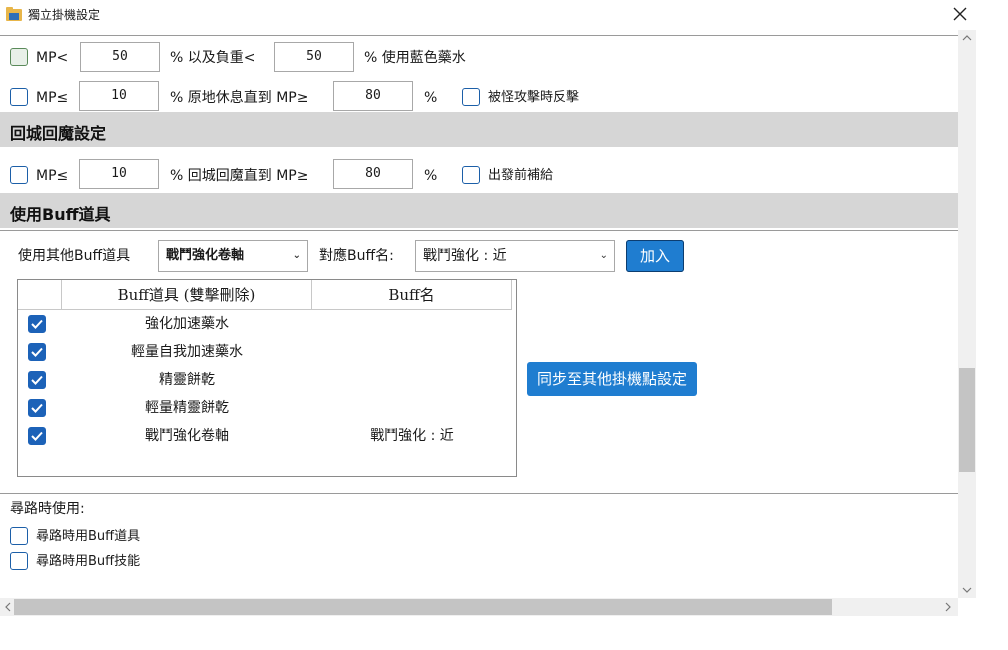 This screenshot has height=650, width=1008. What do you see at coordinates (187, 324) in the screenshot?
I see `row-item: 強化加速藥水` at bounding box center [187, 324].